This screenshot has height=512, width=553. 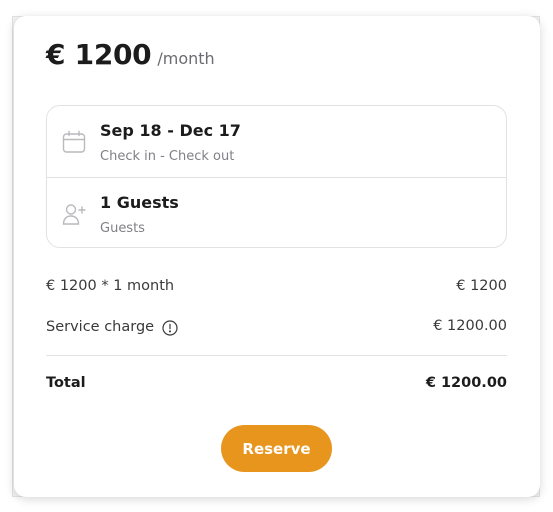 I want to click on price-unit: /month, so click(x=186, y=58).